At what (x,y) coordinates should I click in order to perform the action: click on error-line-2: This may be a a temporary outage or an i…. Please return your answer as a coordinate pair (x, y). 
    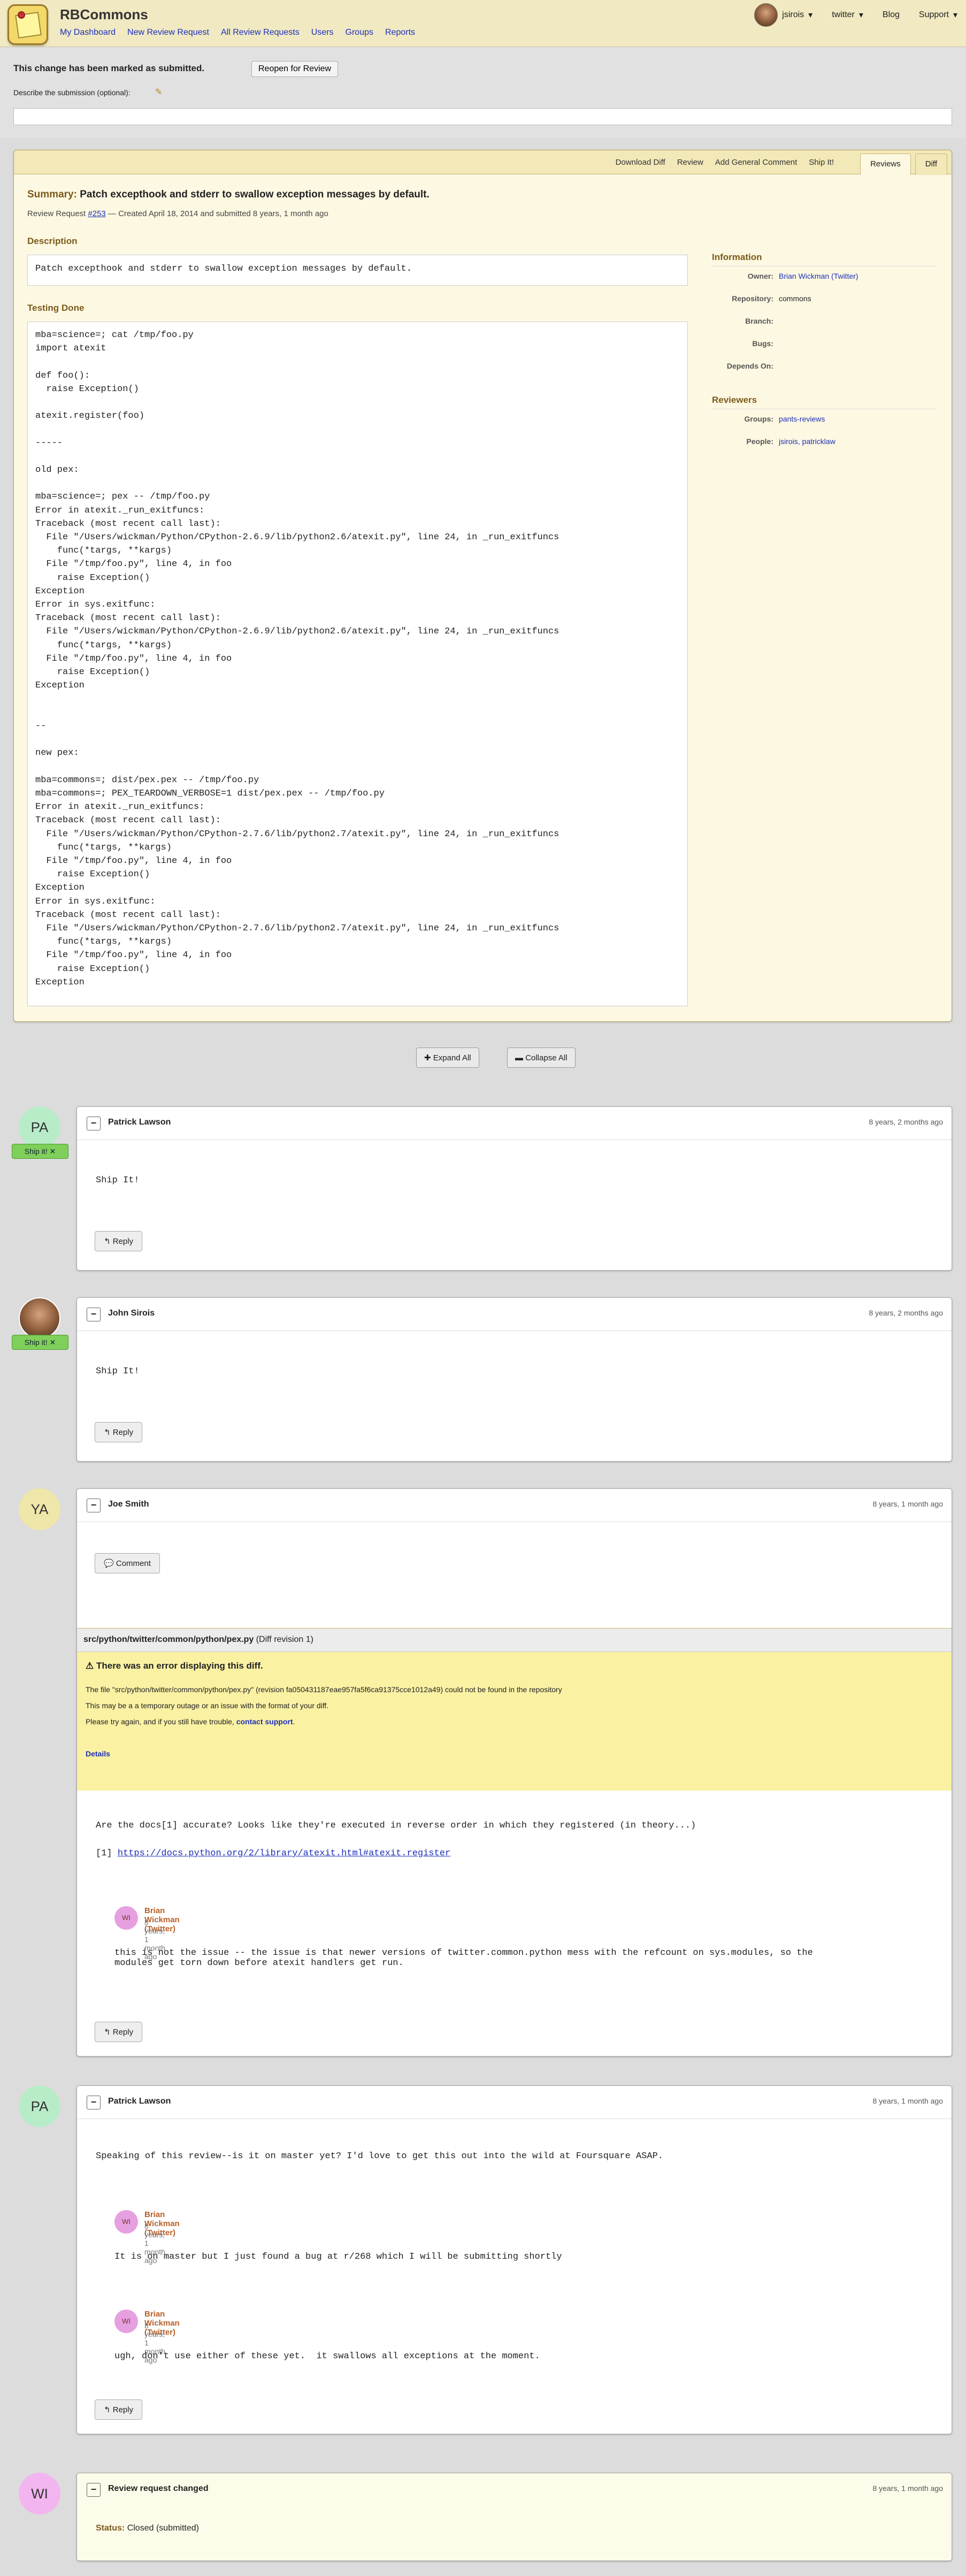
    Looking at the image, I should click on (207, 1705).